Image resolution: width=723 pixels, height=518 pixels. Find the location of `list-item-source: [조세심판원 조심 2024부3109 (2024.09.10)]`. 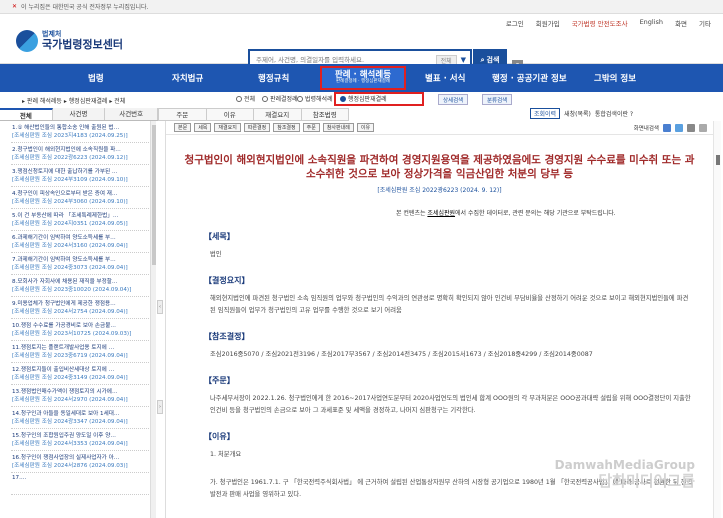

list-item-source: [조세심판원 조심 2024부3109 (2024.09.10)] is located at coordinates (70, 180).